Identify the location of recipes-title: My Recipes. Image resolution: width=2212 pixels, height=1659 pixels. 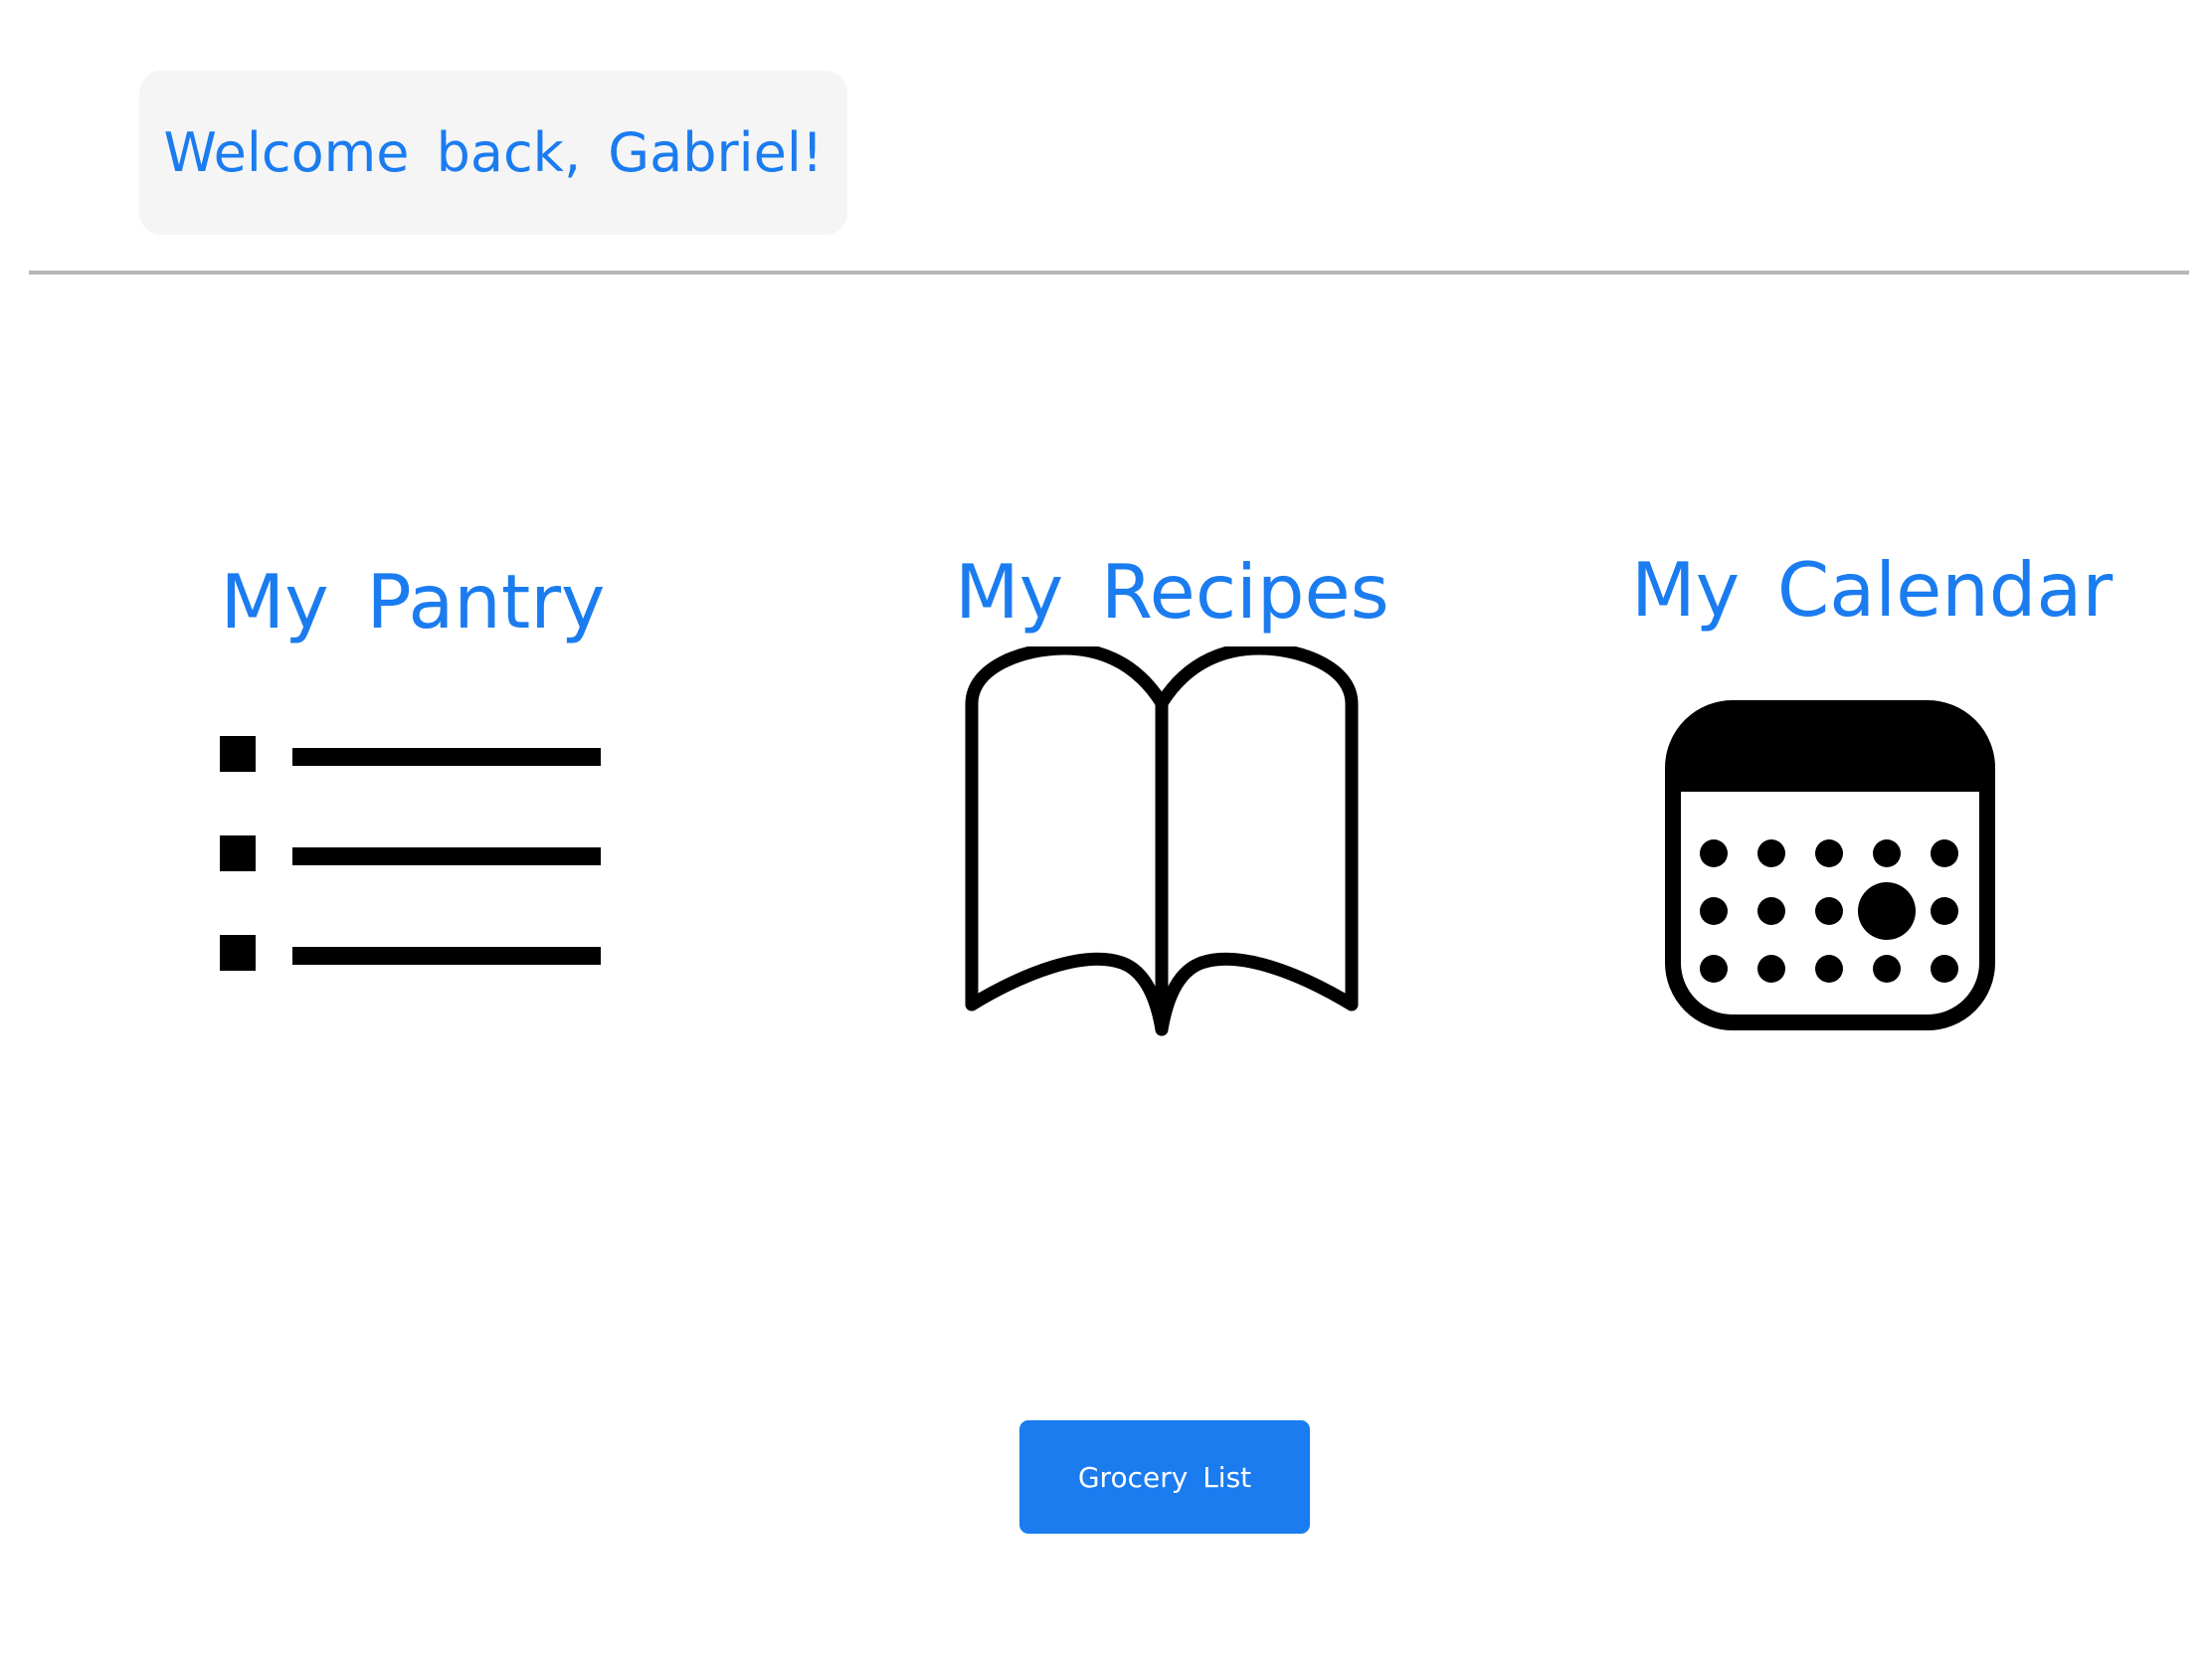
(1172, 592).